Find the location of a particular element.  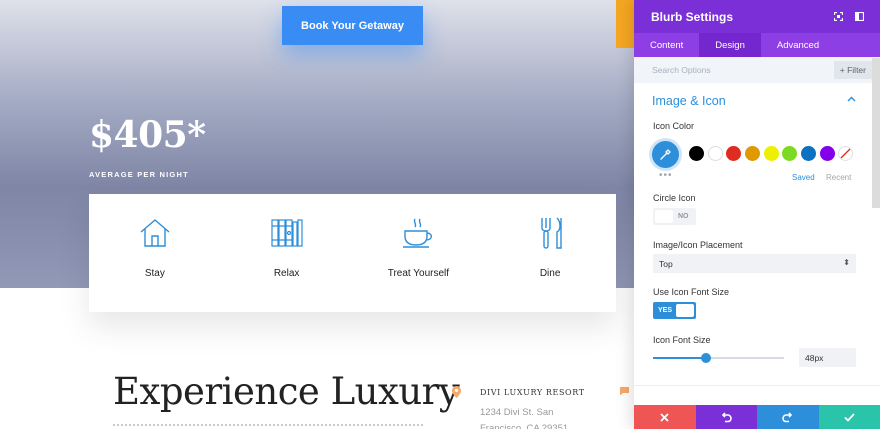

panel-footer is located at coordinates (757, 417).